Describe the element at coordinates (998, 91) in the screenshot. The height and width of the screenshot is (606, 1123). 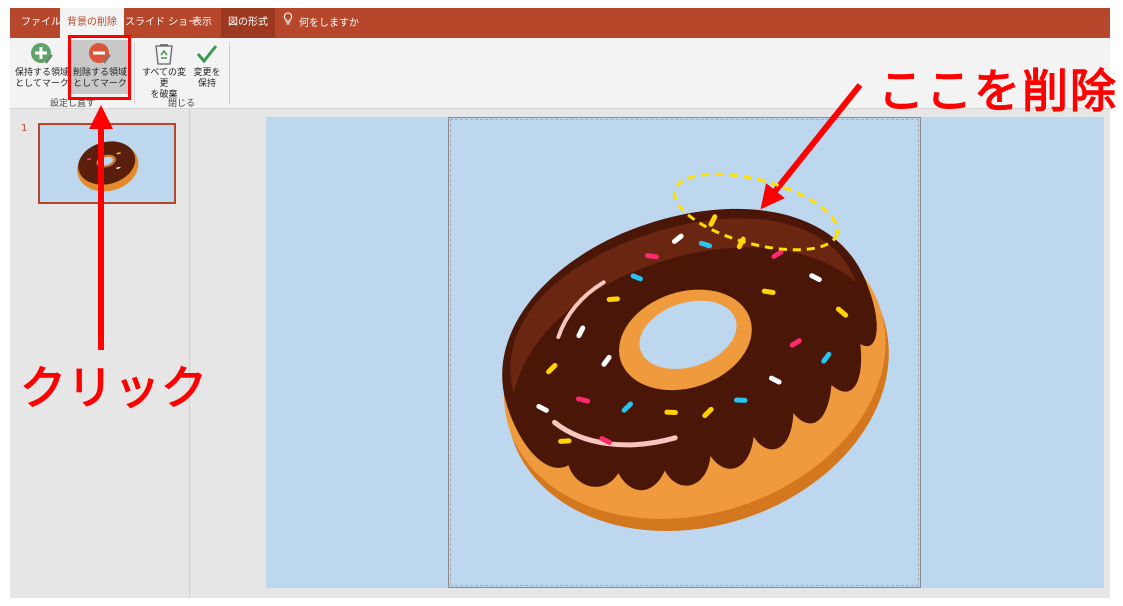
I see `delete-here-annotation: ここを削除` at that location.